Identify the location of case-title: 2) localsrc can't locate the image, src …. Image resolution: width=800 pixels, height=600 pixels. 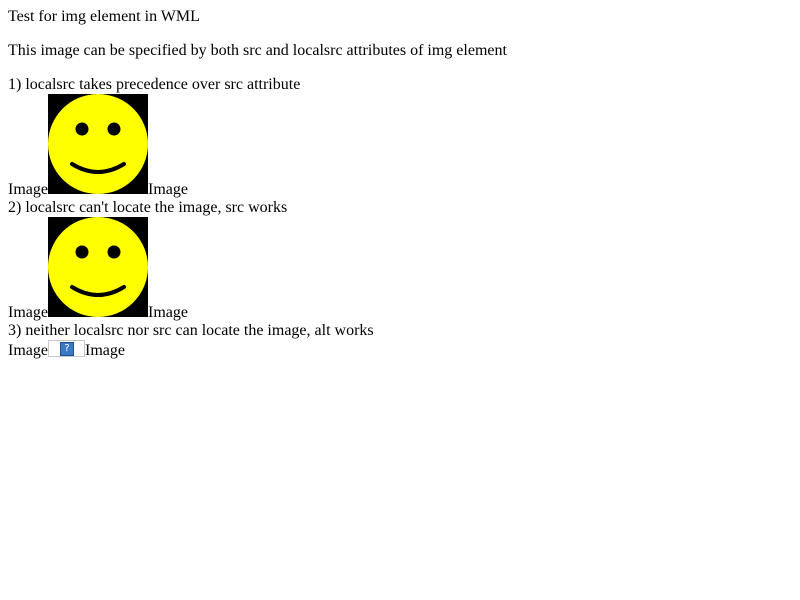
(148, 207).